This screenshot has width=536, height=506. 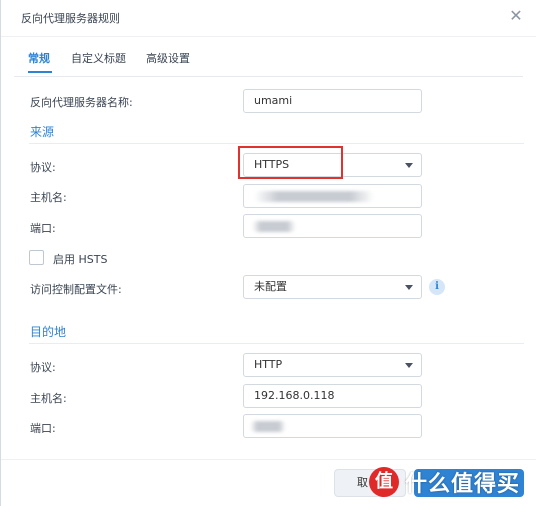 I want to click on hsts-label: 启用 HSTS, so click(x=80, y=259).